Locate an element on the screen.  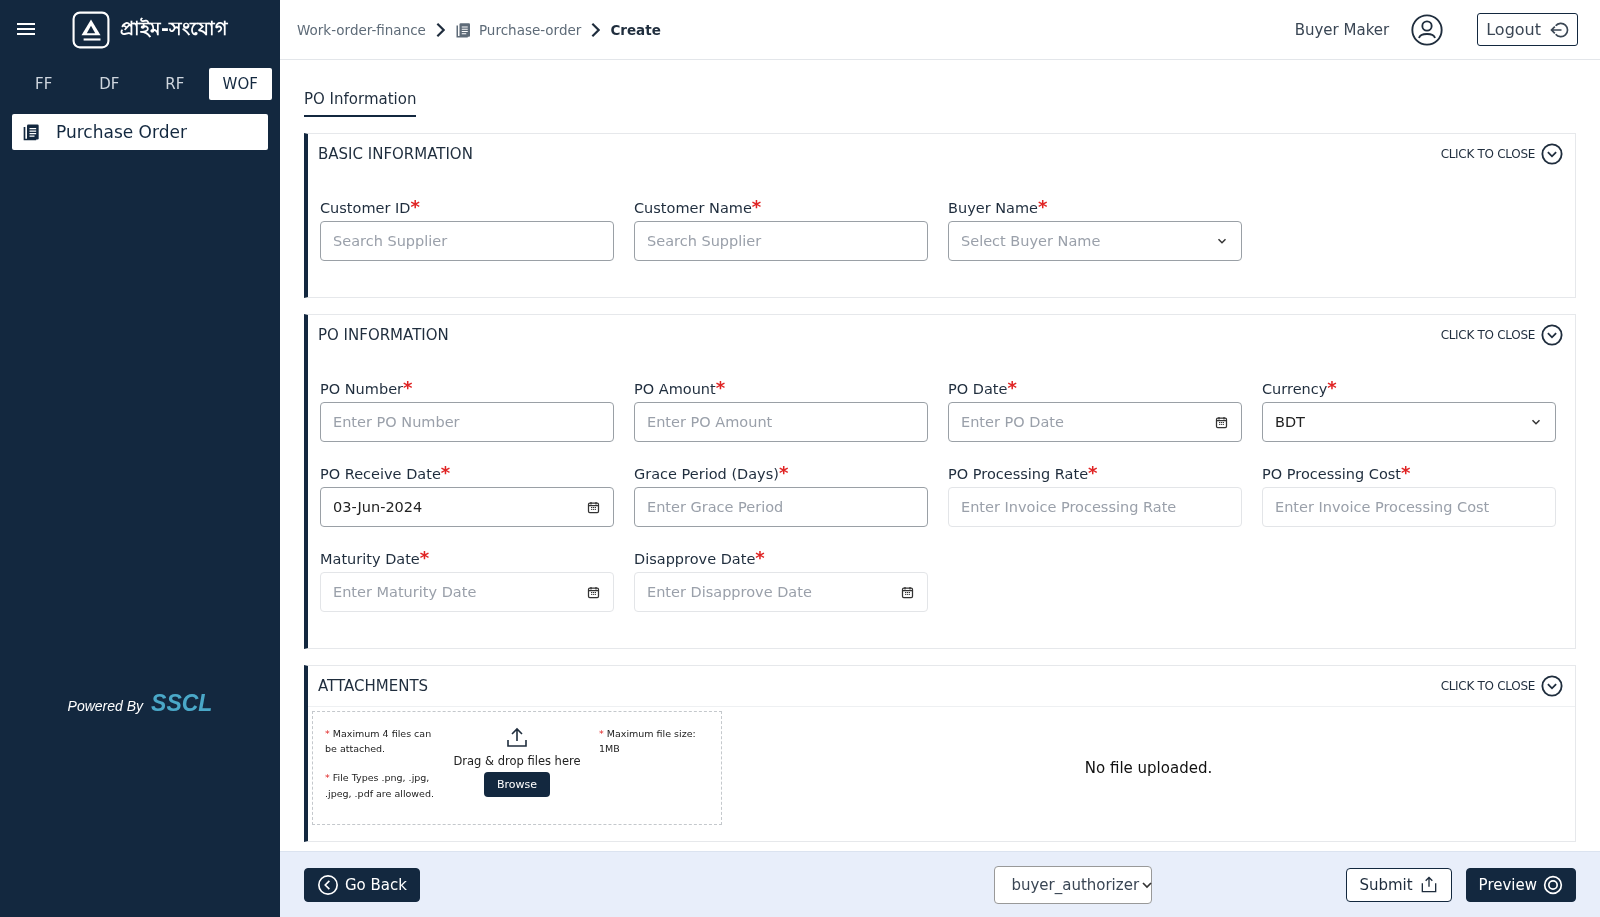
user-avatar-icon is located at coordinates (1427, 29).